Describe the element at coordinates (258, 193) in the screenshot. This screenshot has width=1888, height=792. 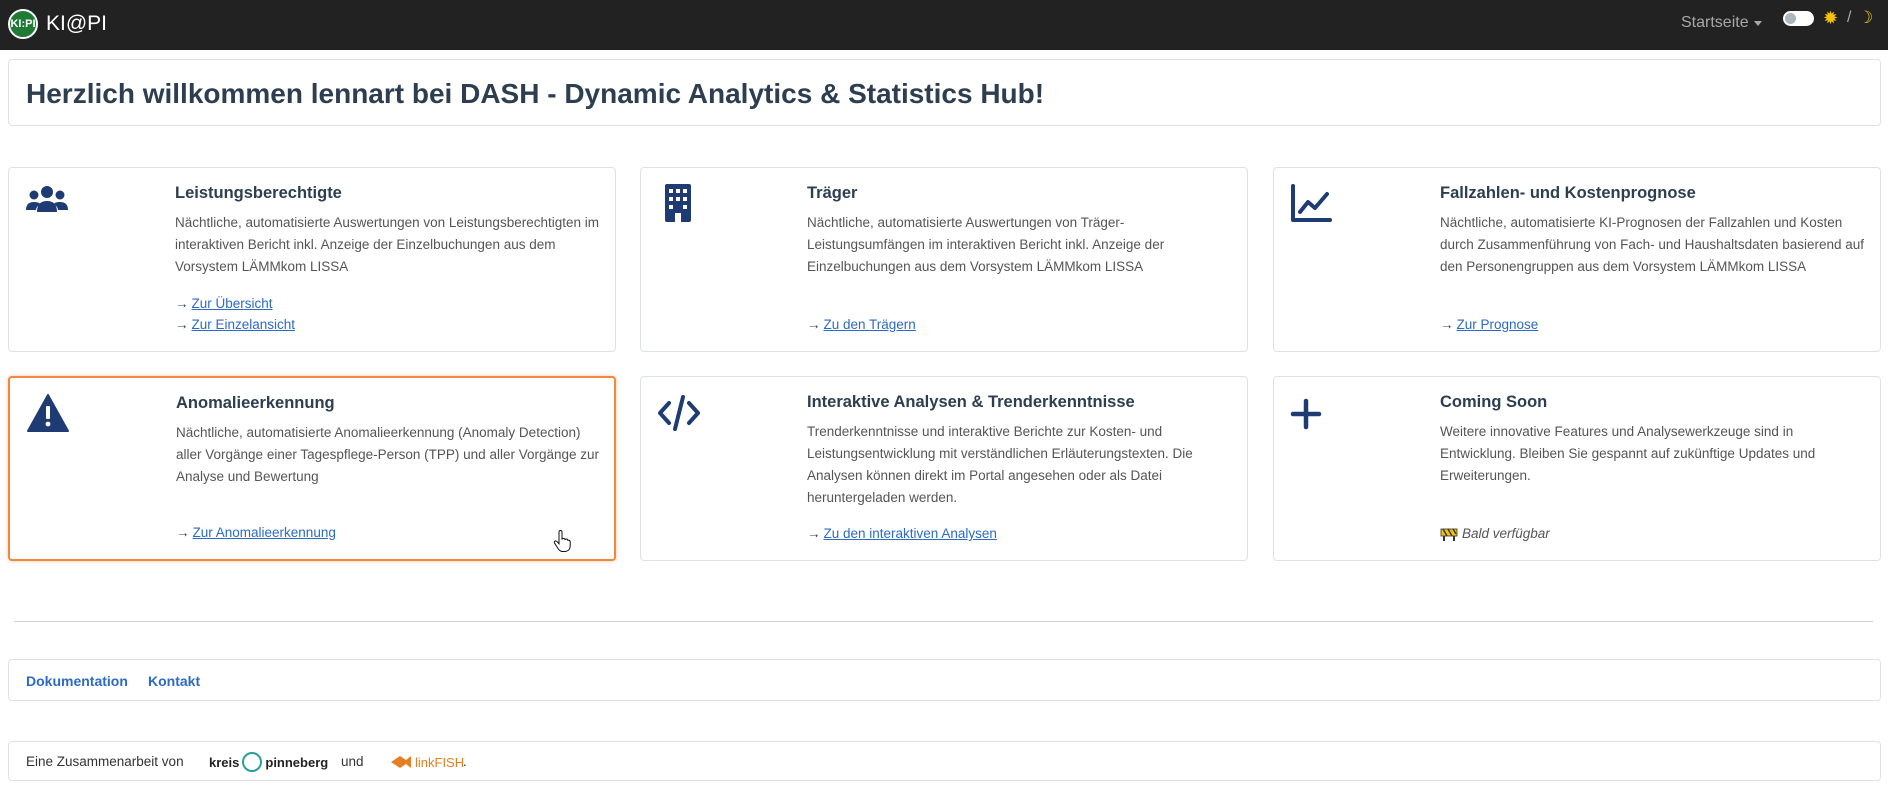
I see `card-title: Leistungsberechtigte` at that location.